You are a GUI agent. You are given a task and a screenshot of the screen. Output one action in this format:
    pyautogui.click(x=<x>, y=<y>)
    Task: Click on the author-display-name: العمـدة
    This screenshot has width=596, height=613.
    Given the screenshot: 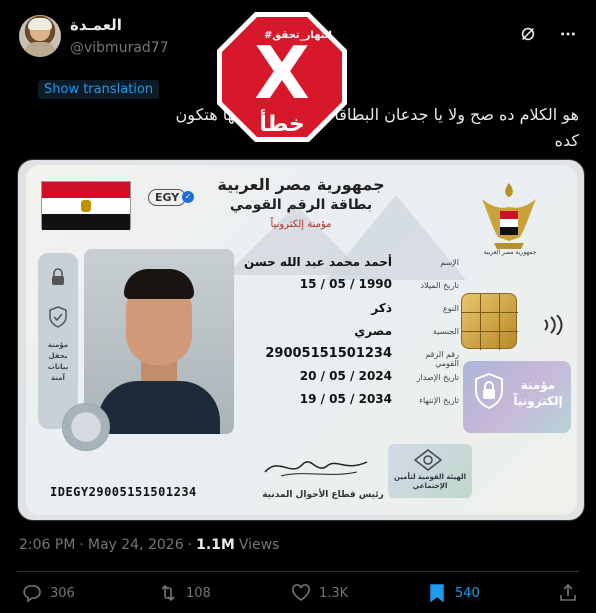 What is the action you would take?
    pyautogui.click(x=96, y=25)
    